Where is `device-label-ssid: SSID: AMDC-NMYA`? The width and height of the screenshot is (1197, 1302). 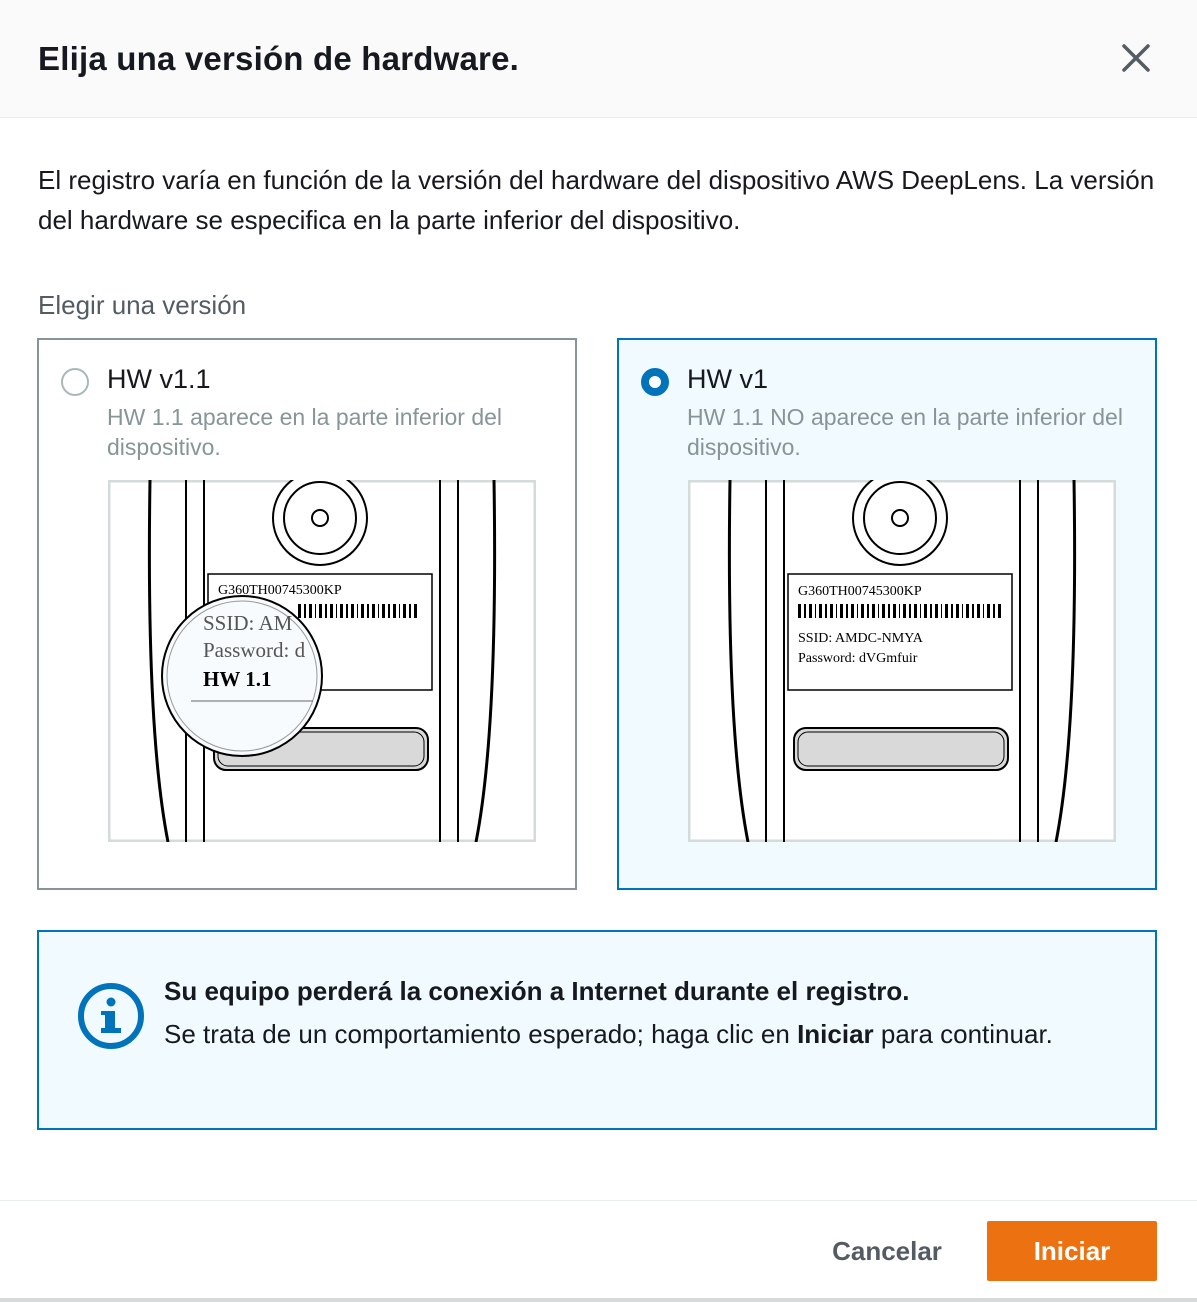 device-label-ssid: SSID: AMDC-NMYA is located at coordinates (861, 638).